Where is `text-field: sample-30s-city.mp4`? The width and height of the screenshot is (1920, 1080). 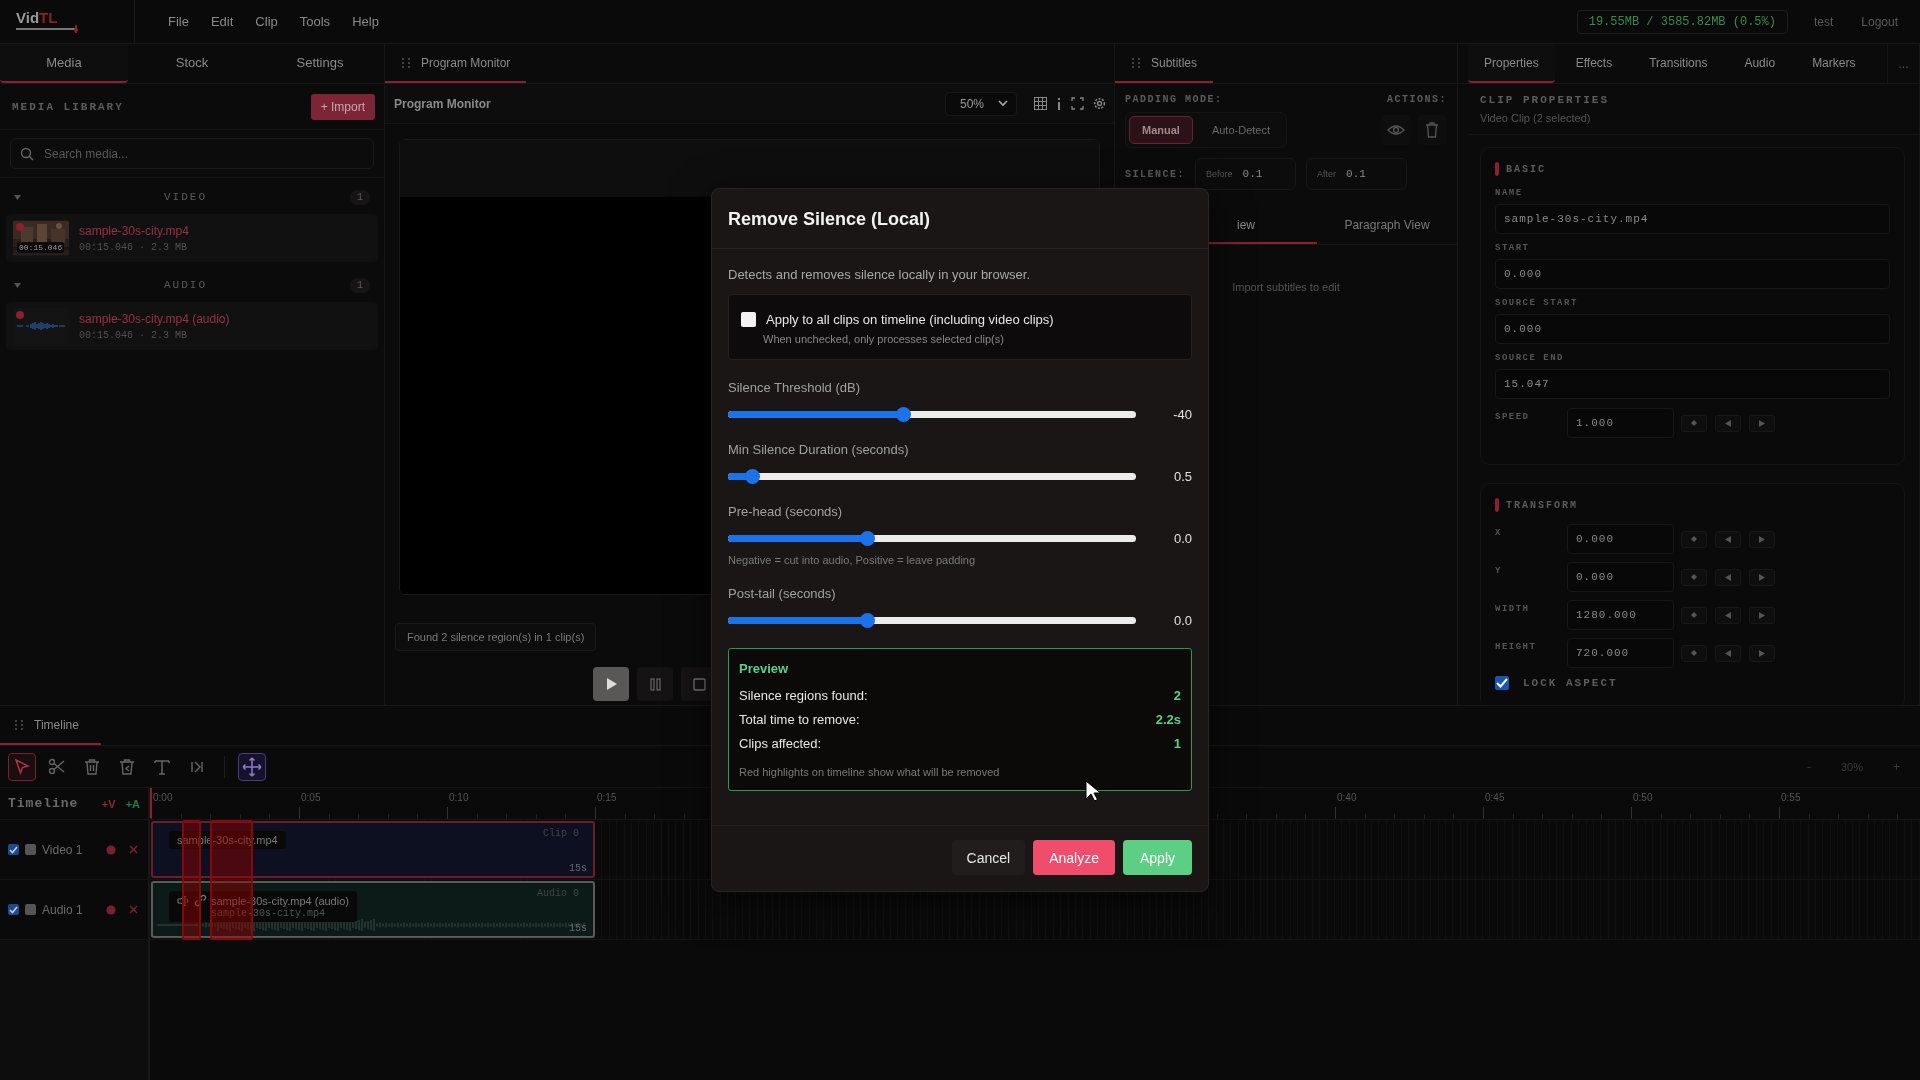 text-field: sample-30s-city.mp4 is located at coordinates (1692, 219).